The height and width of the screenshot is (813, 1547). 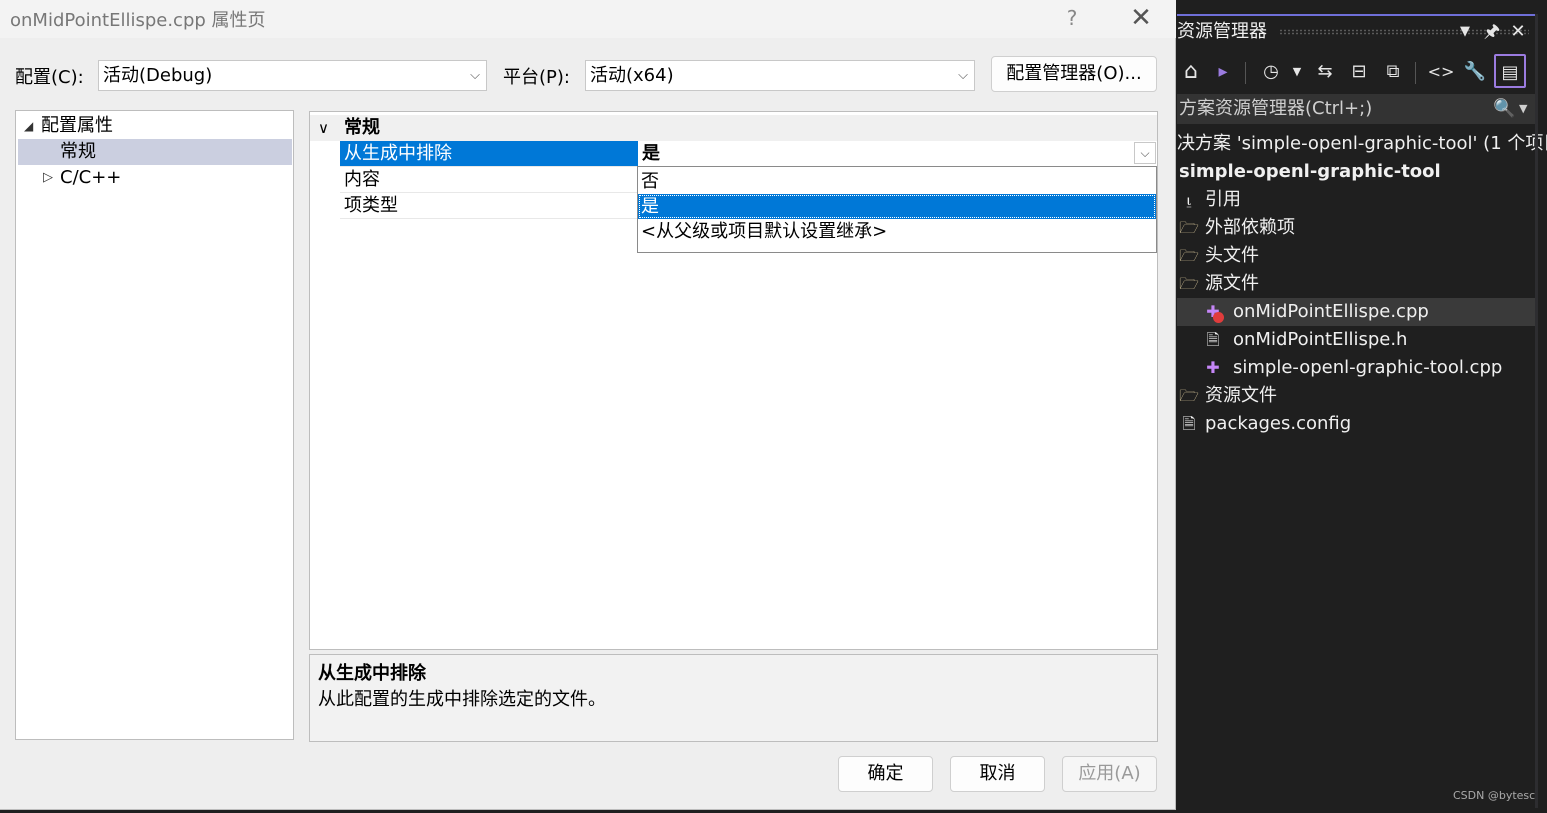 I want to click on home-icon: ⌂, so click(x=1191, y=72).